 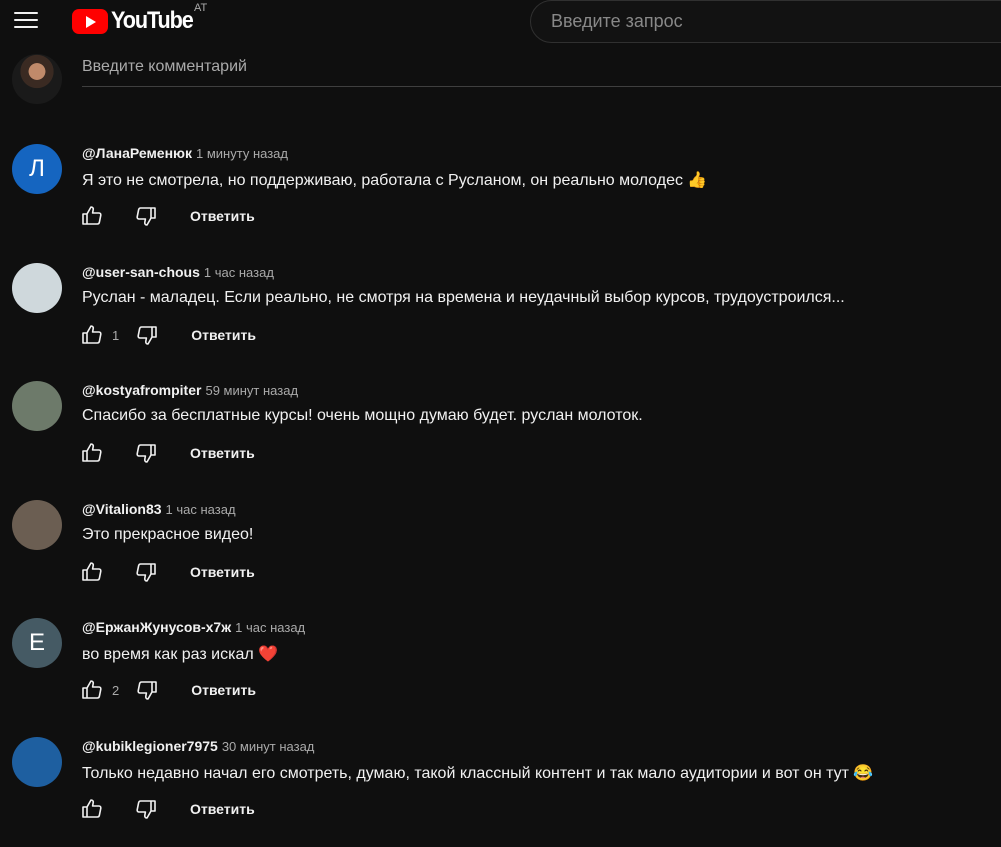 What do you see at coordinates (242, 153) in the screenshot?
I see `comment-time: 1 минуту назад` at bounding box center [242, 153].